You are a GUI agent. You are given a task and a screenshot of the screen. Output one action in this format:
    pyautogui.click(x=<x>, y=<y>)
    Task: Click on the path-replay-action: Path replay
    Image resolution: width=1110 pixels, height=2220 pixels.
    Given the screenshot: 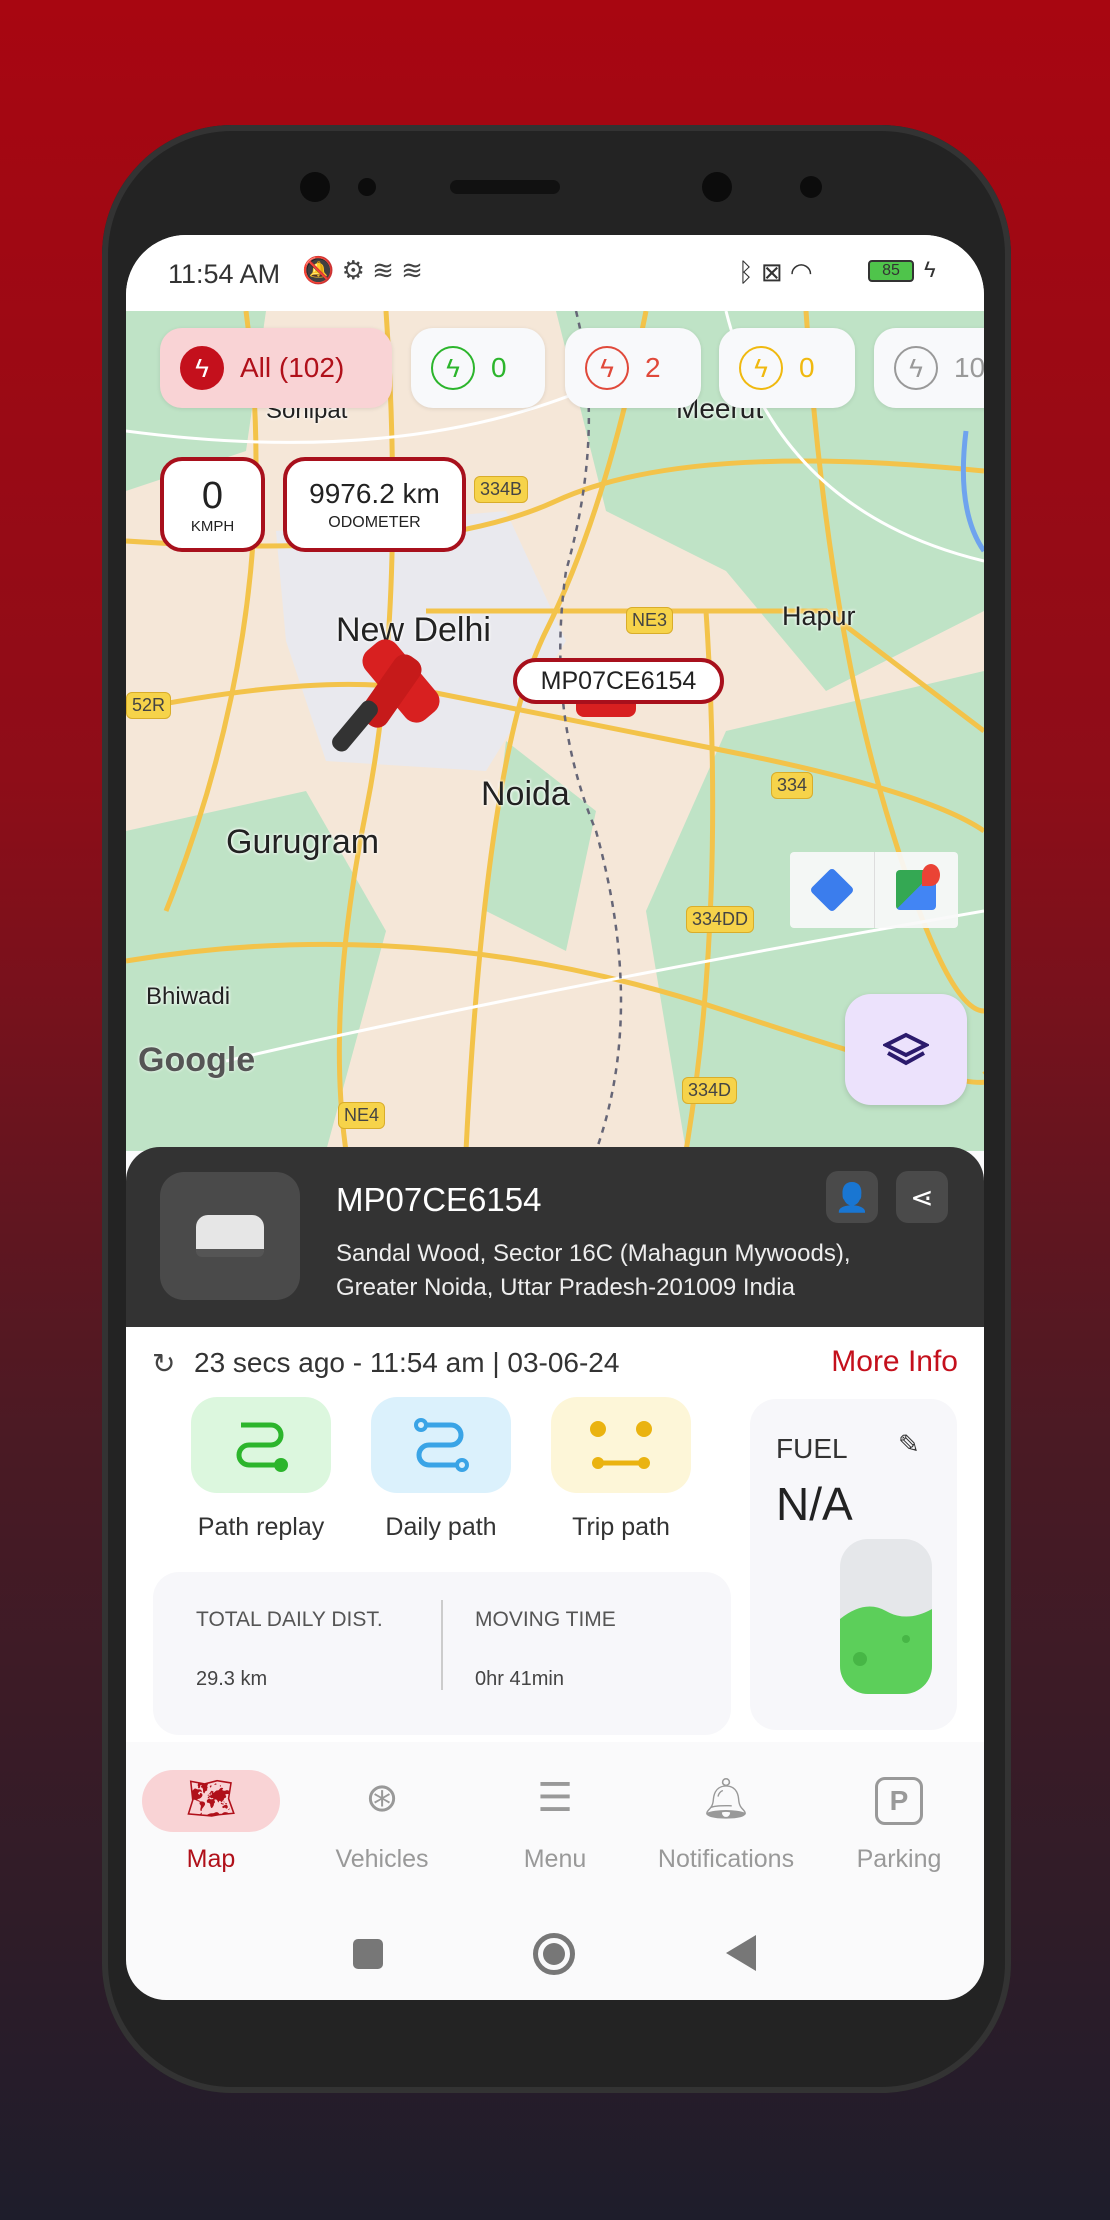 What is the action you would take?
    pyautogui.click(x=261, y=1469)
    